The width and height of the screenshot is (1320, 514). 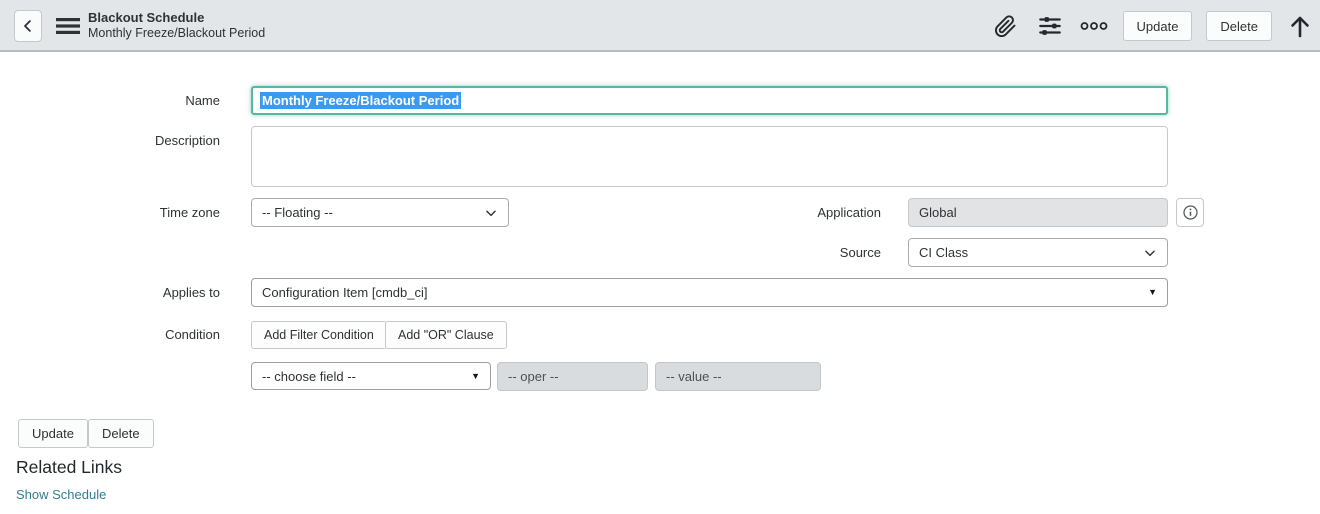 I want to click on footer-delete-button: Delete, so click(x=121, y=433).